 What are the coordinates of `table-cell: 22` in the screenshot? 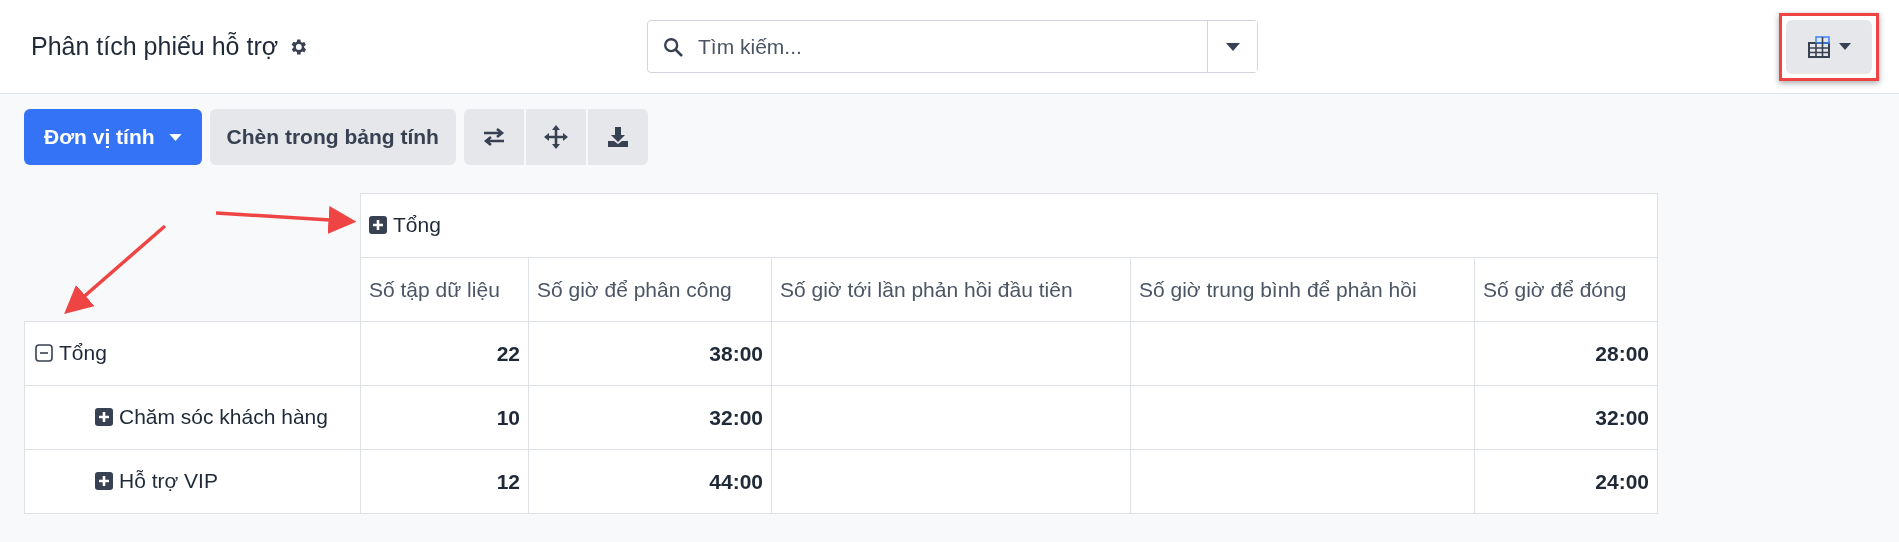 It's located at (508, 353).